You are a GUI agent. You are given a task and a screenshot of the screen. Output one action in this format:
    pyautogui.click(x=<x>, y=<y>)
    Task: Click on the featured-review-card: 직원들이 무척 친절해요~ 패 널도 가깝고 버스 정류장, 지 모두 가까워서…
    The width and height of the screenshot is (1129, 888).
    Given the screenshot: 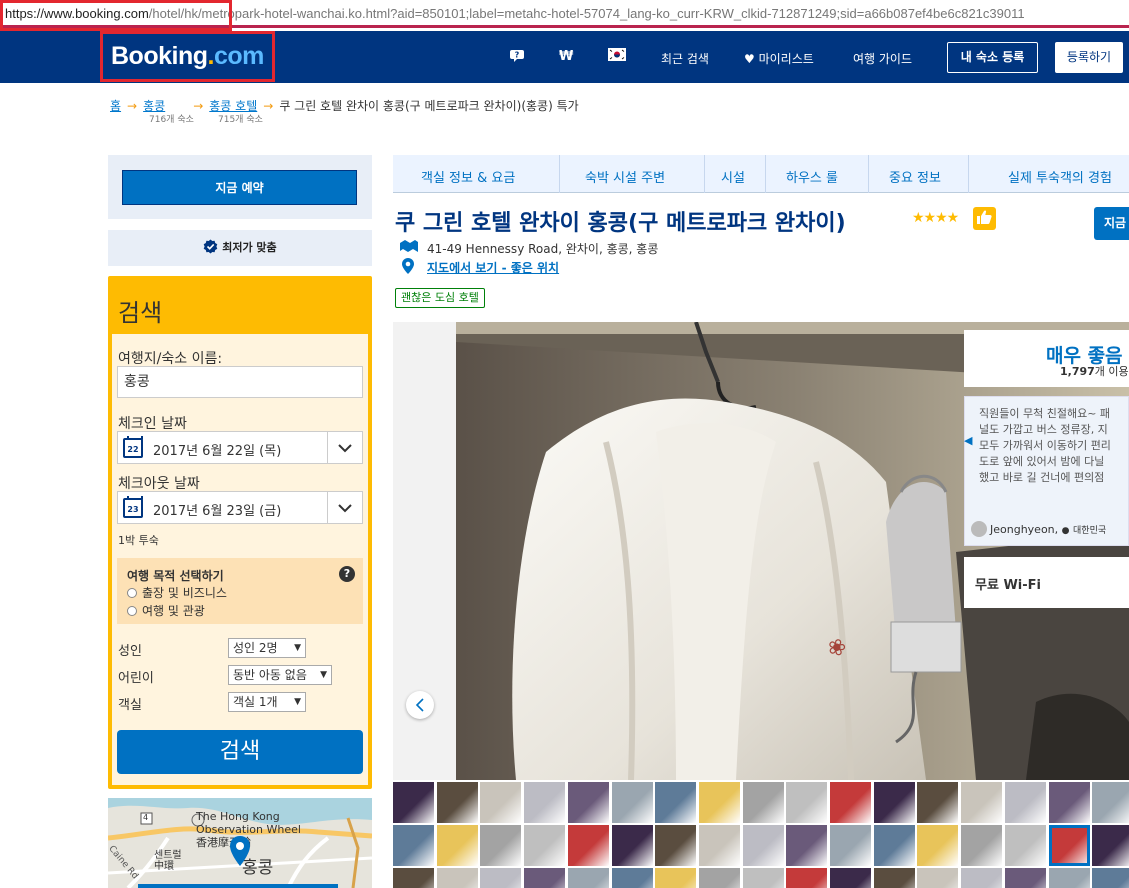 What is the action you would take?
    pyautogui.click(x=1046, y=471)
    